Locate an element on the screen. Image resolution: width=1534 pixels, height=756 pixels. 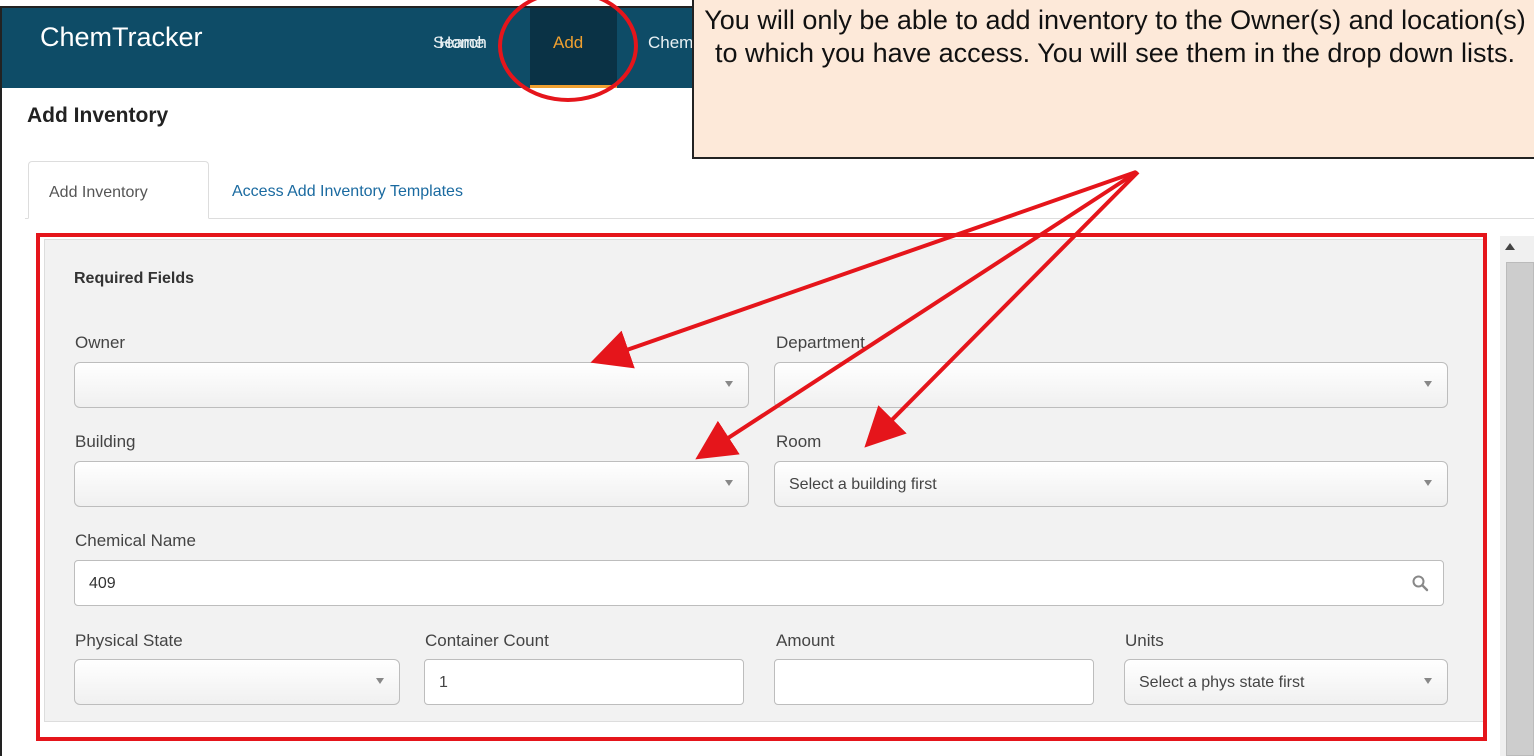
arrow-to-building is located at coordinates (917, 315).